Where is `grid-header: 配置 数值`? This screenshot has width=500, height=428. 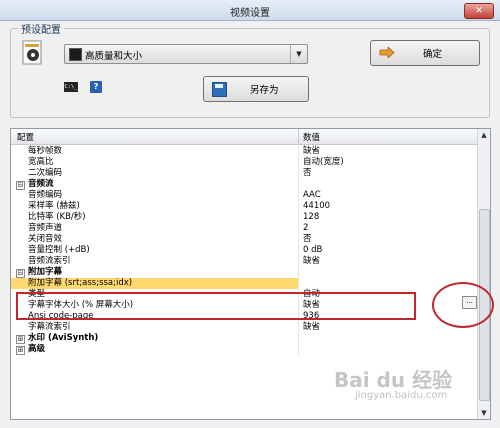
grid-header: 配置 数值 is located at coordinates (244, 137).